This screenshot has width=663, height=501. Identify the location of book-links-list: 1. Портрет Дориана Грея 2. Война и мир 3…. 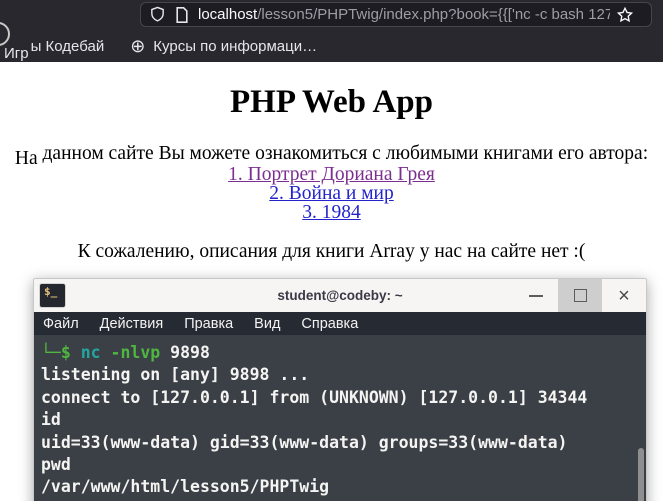
(331, 194).